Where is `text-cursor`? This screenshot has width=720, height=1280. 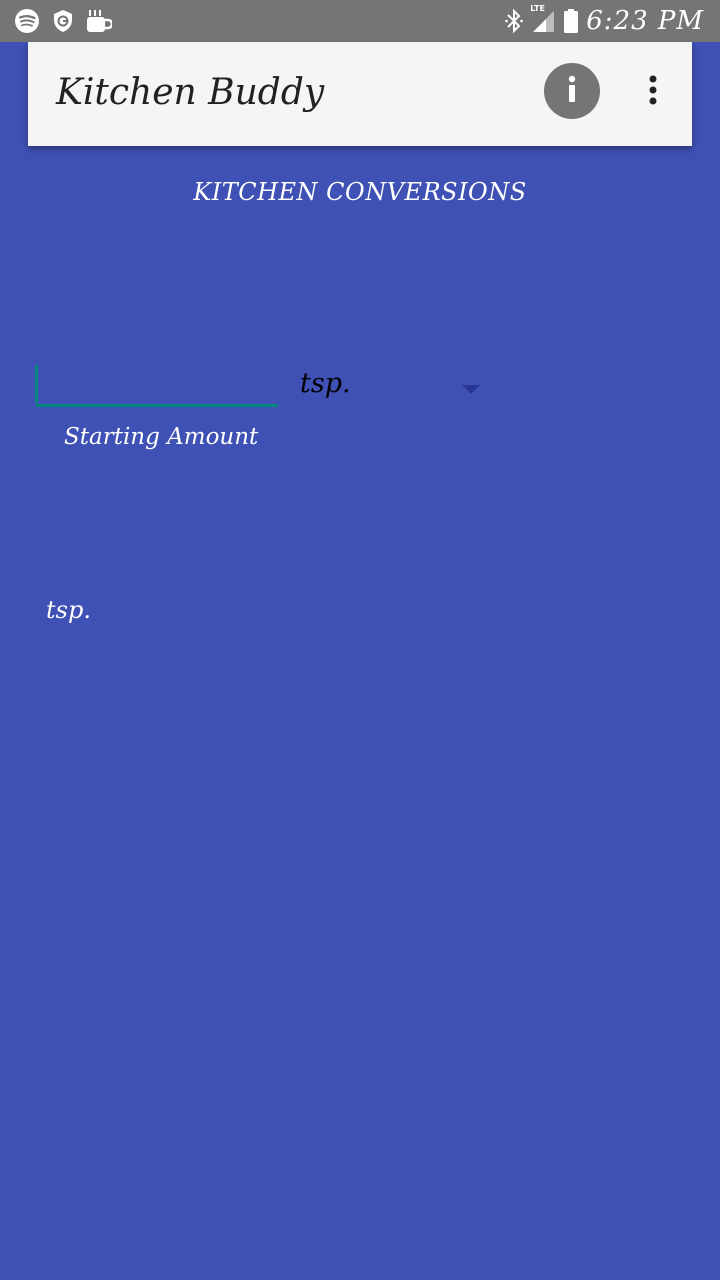
text-cursor is located at coordinates (36, 384).